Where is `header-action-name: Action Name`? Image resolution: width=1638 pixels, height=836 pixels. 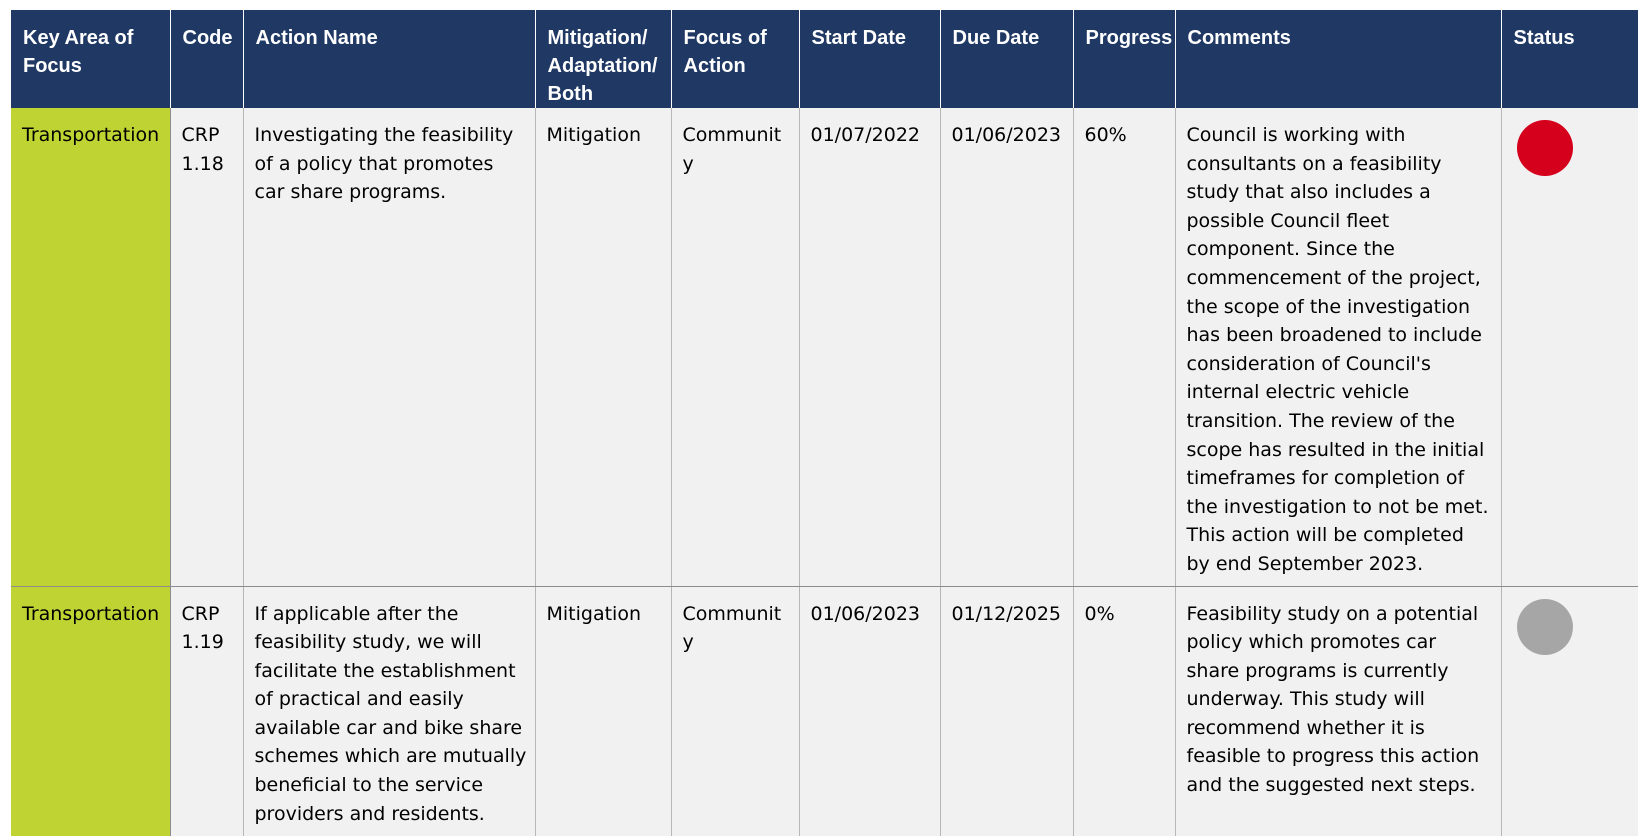
header-action-name: Action Name is located at coordinates (389, 59).